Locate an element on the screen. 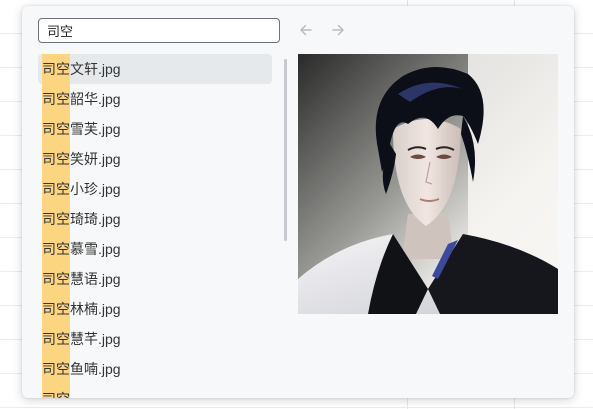  file-name: 司空 文轩.jpg is located at coordinates (79, 69).